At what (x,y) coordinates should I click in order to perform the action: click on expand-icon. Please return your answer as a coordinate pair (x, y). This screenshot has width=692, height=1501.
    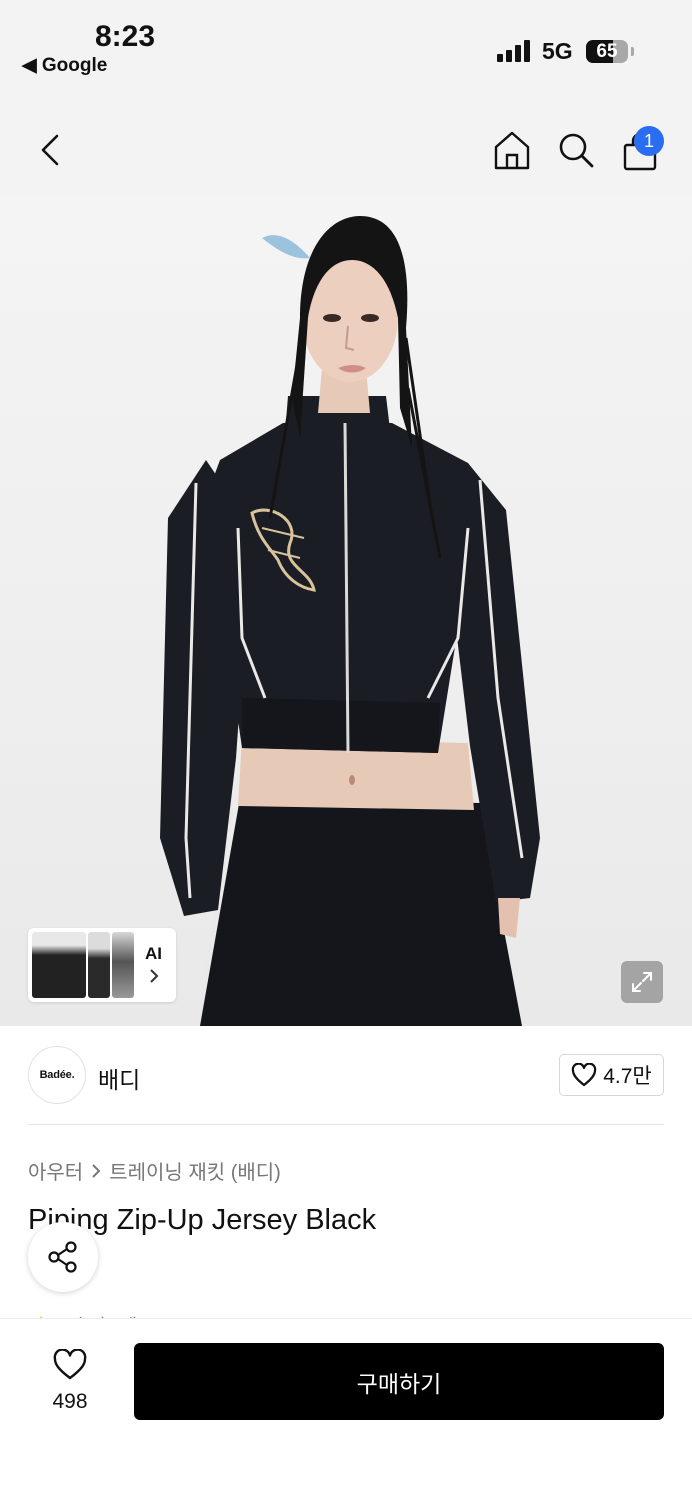
    Looking at the image, I should click on (642, 982).